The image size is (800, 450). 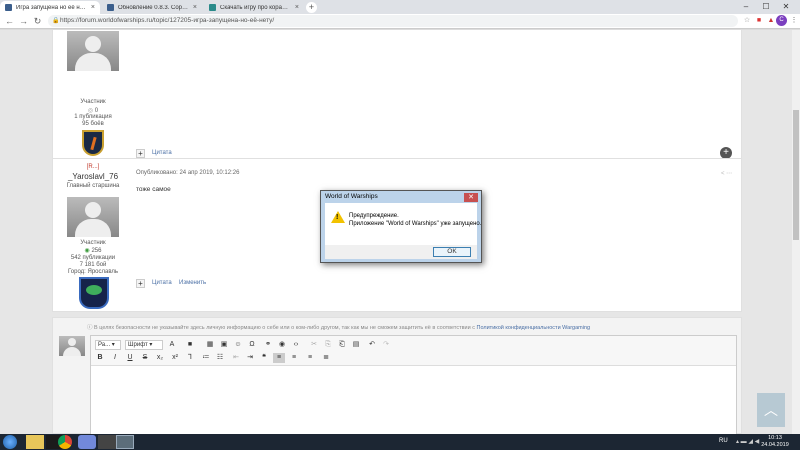 What do you see at coordinates (282, 345) in the screenshot?
I see `preview-icon: ◉` at bounding box center [282, 345].